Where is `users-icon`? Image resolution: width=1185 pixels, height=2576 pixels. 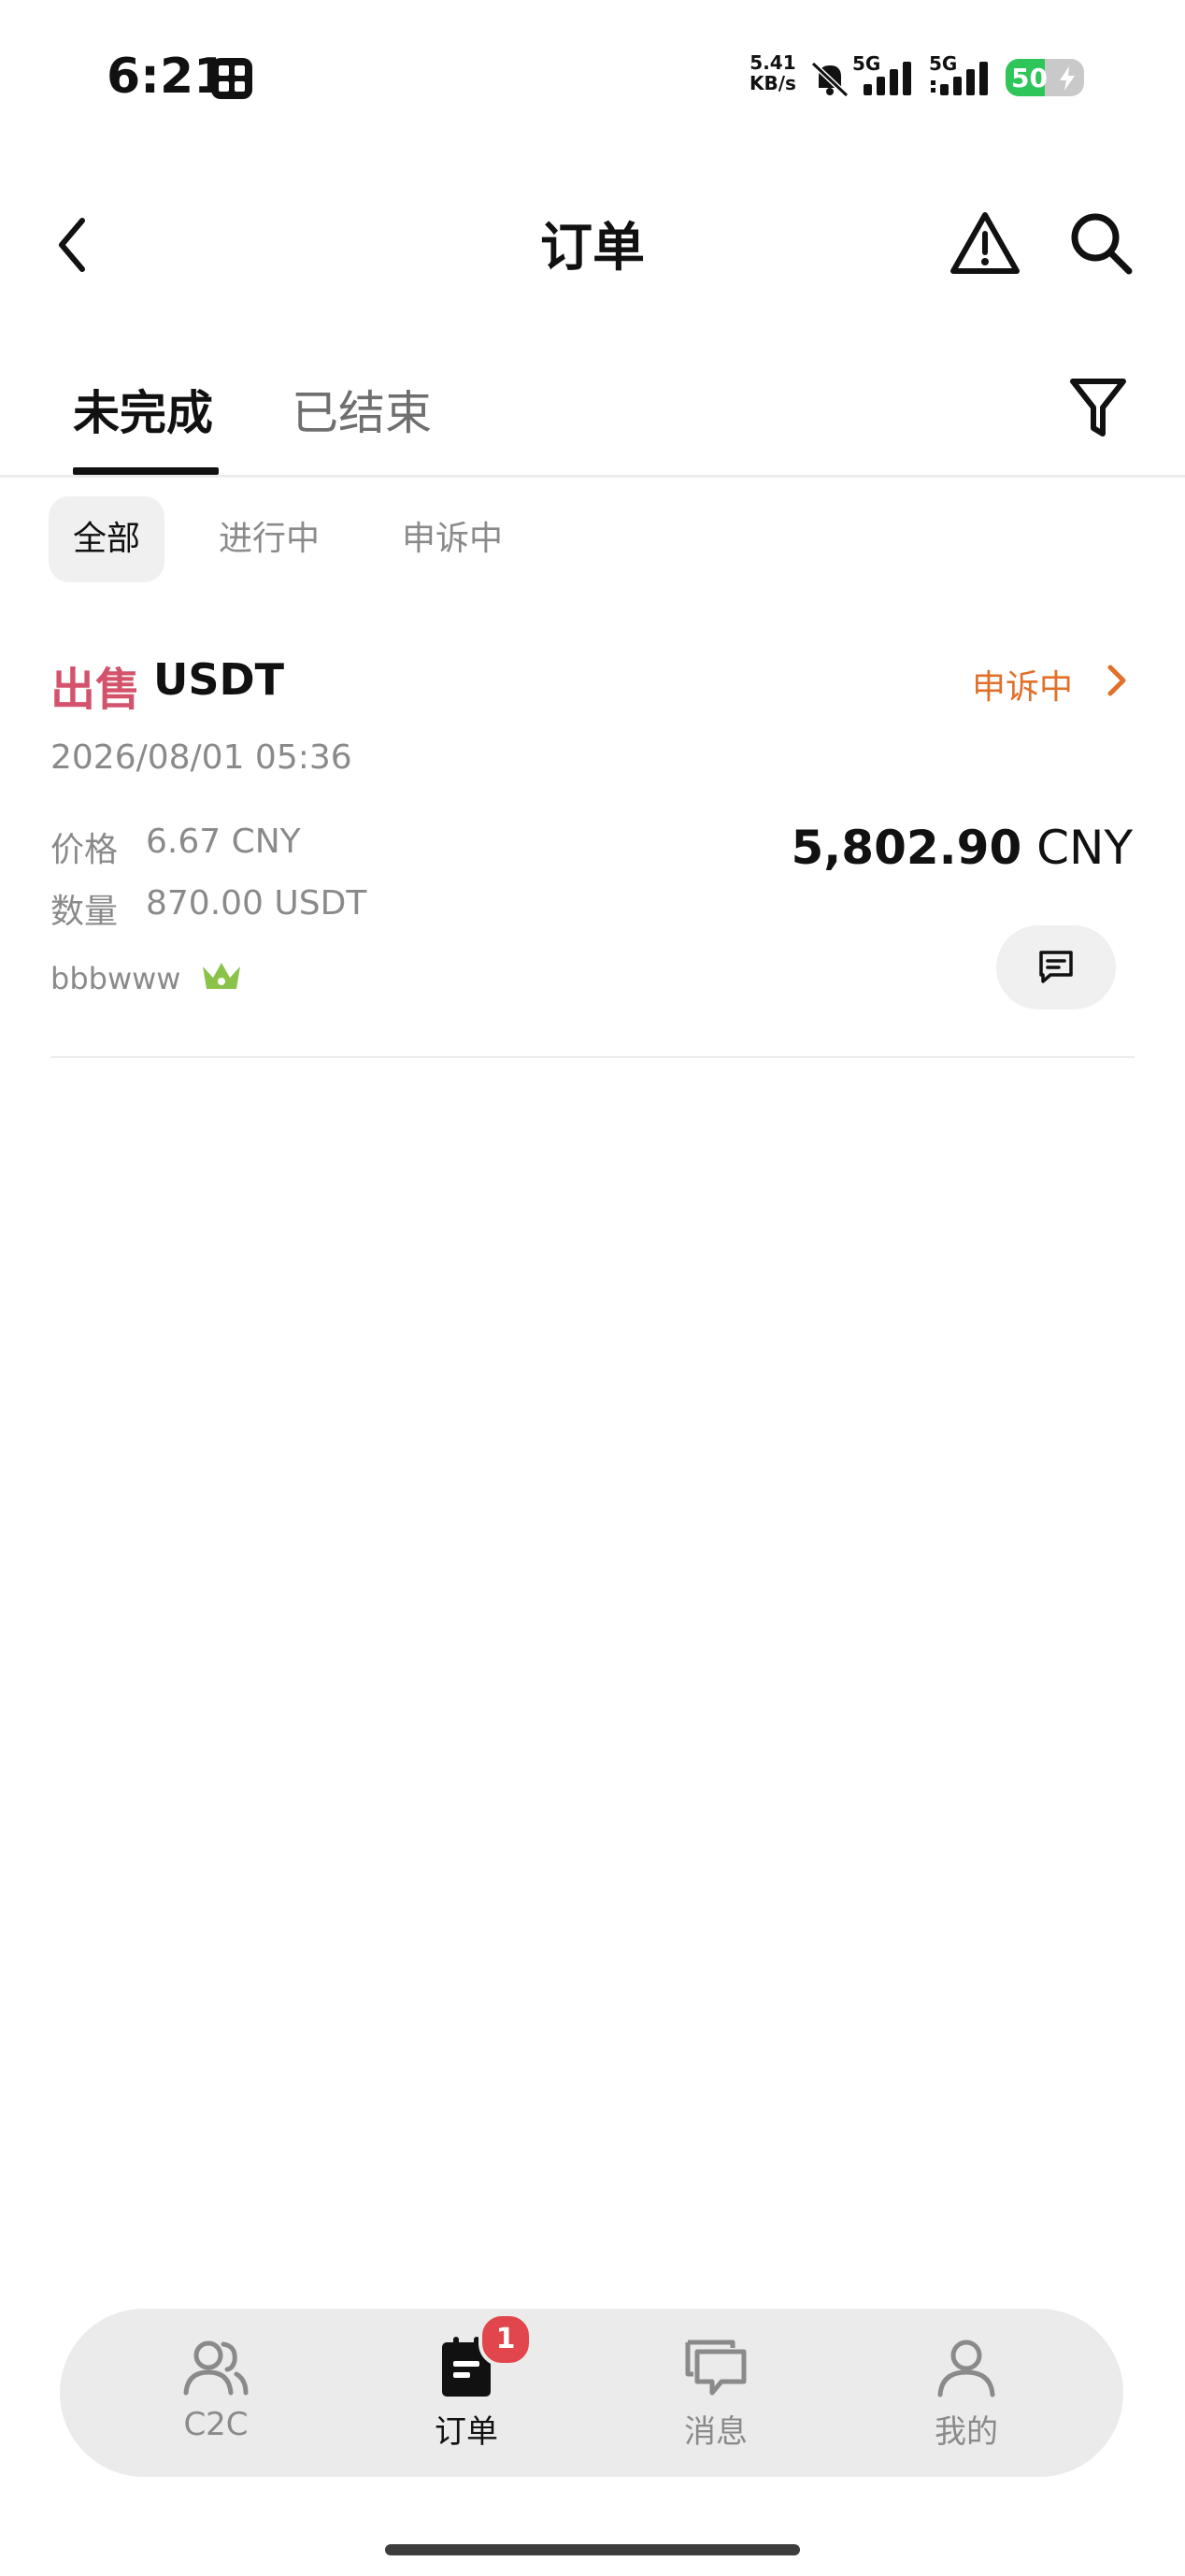
users-icon is located at coordinates (216, 2368).